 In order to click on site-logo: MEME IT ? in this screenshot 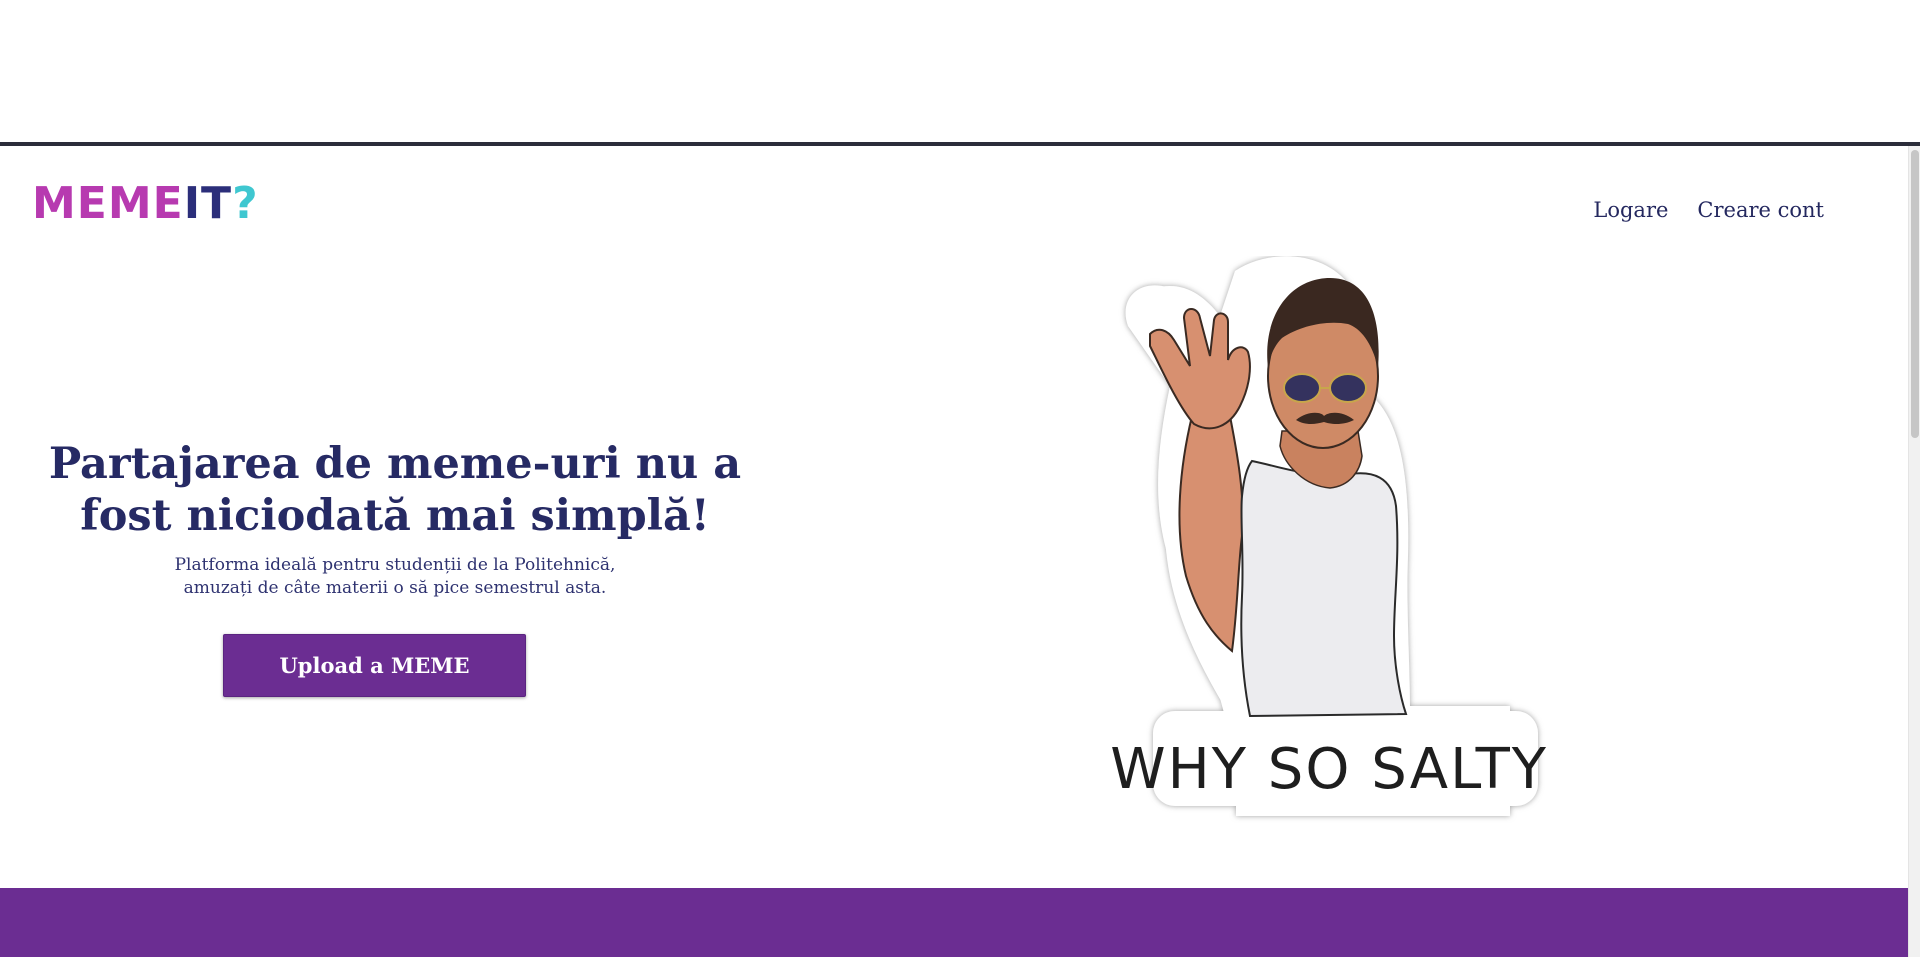, I will do `click(145, 204)`.